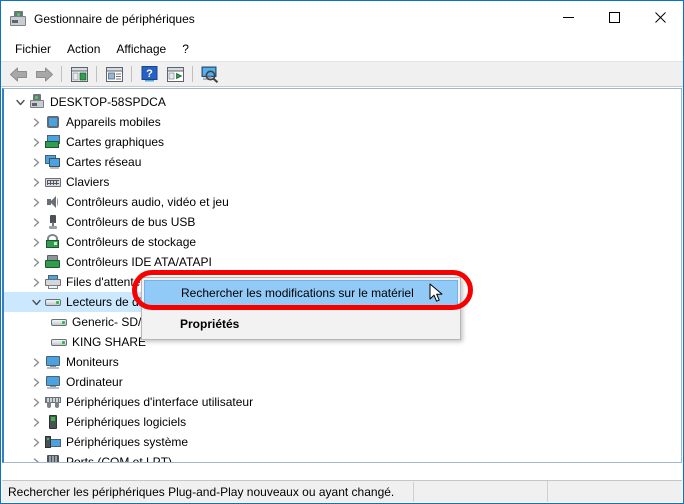  I want to click on tree-item-cartes-reseau: Cartes réseau, so click(342, 162).